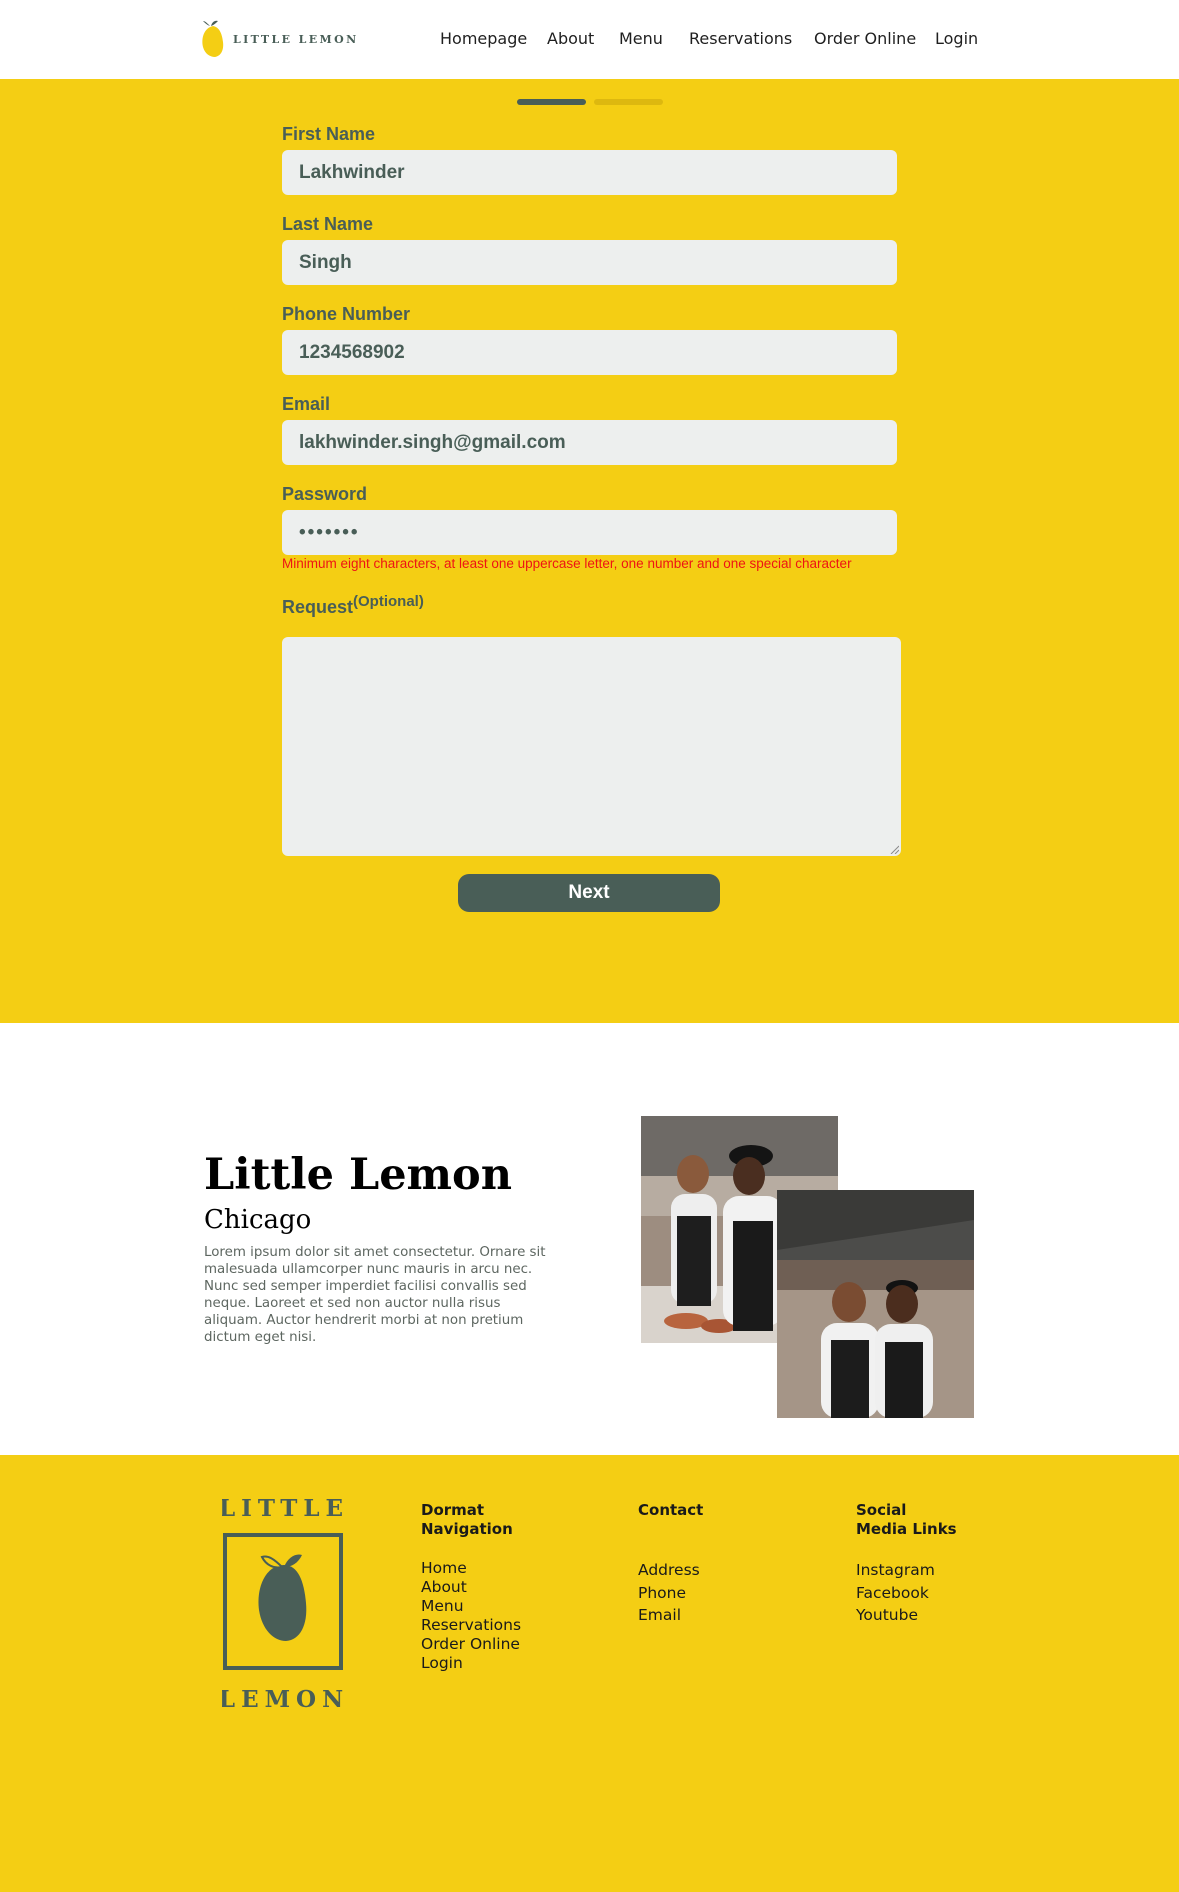 Image resolution: width=1179 pixels, height=1892 pixels. I want to click on footer-lemon-logo: LITTLE LEMON, so click(284, 1603).